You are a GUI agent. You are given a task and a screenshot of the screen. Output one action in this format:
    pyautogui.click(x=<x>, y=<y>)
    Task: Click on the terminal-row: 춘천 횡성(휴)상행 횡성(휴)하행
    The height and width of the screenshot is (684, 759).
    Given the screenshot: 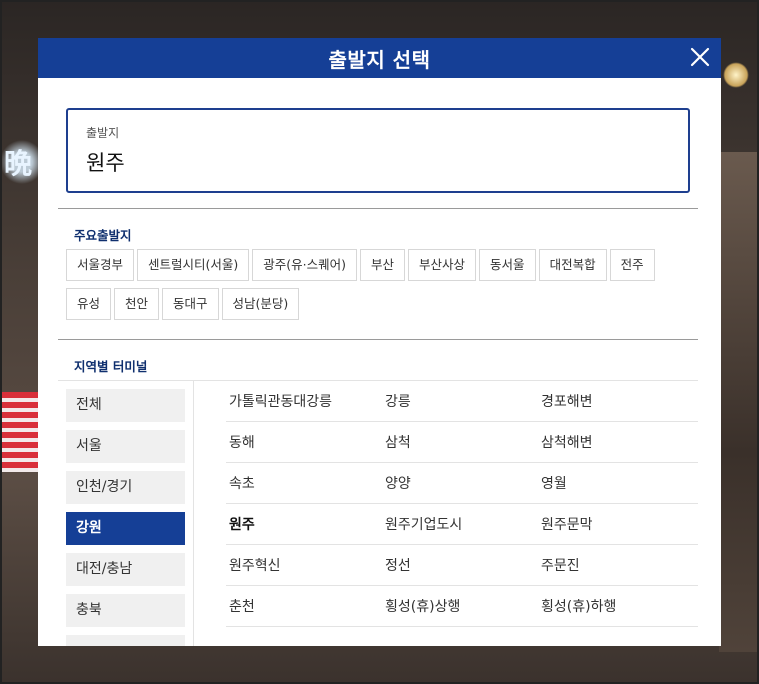 What is the action you would take?
    pyautogui.click(x=462, y=606)
    